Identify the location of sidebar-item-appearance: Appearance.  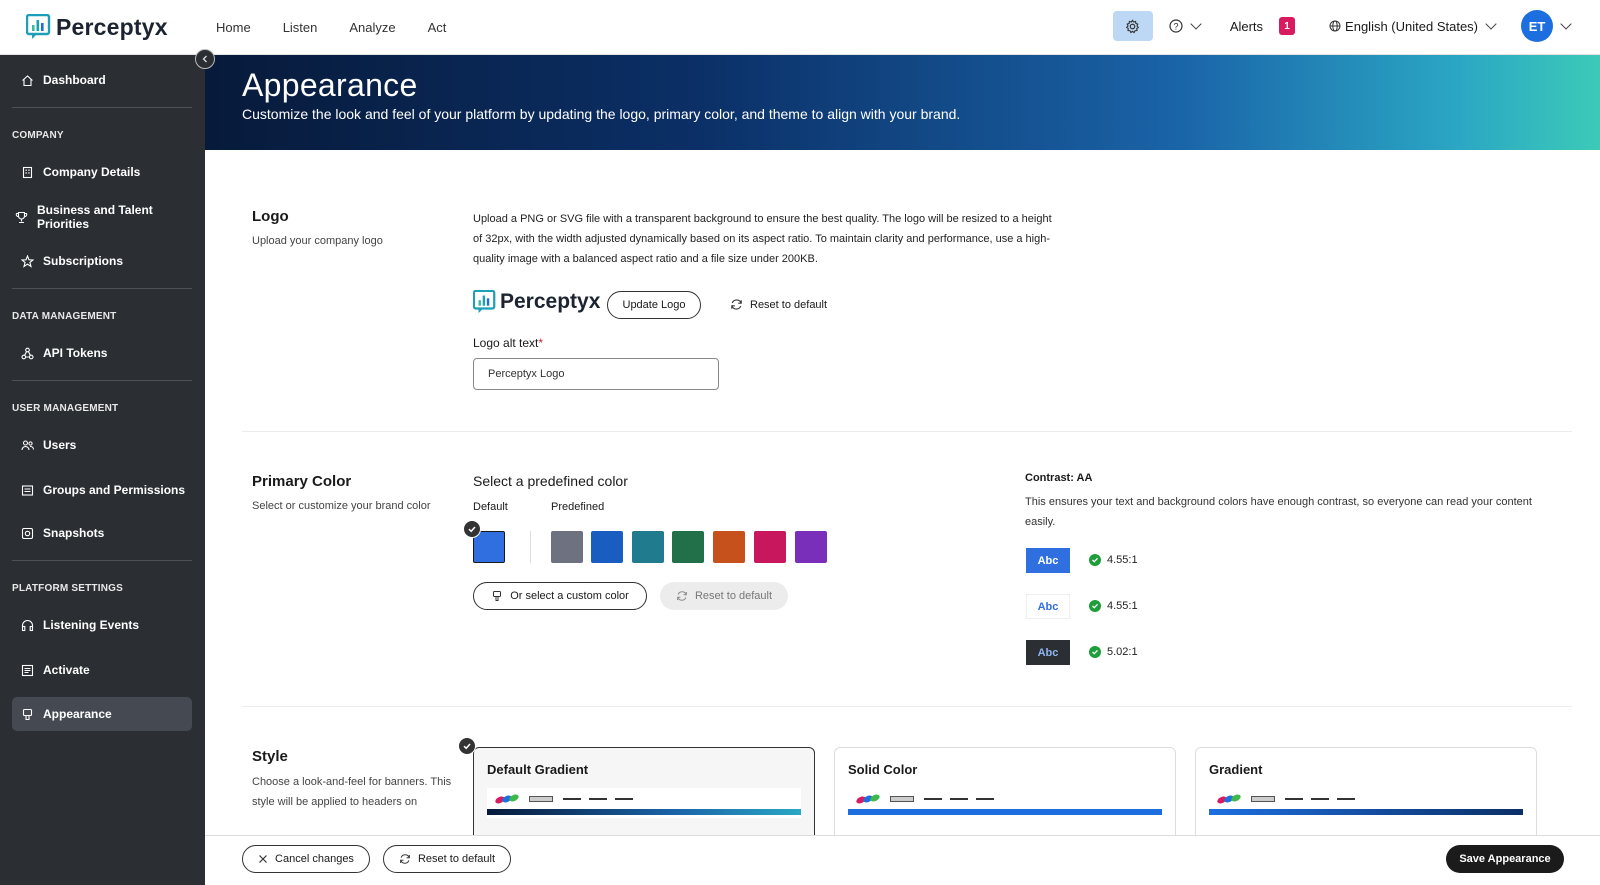
(102, 714).